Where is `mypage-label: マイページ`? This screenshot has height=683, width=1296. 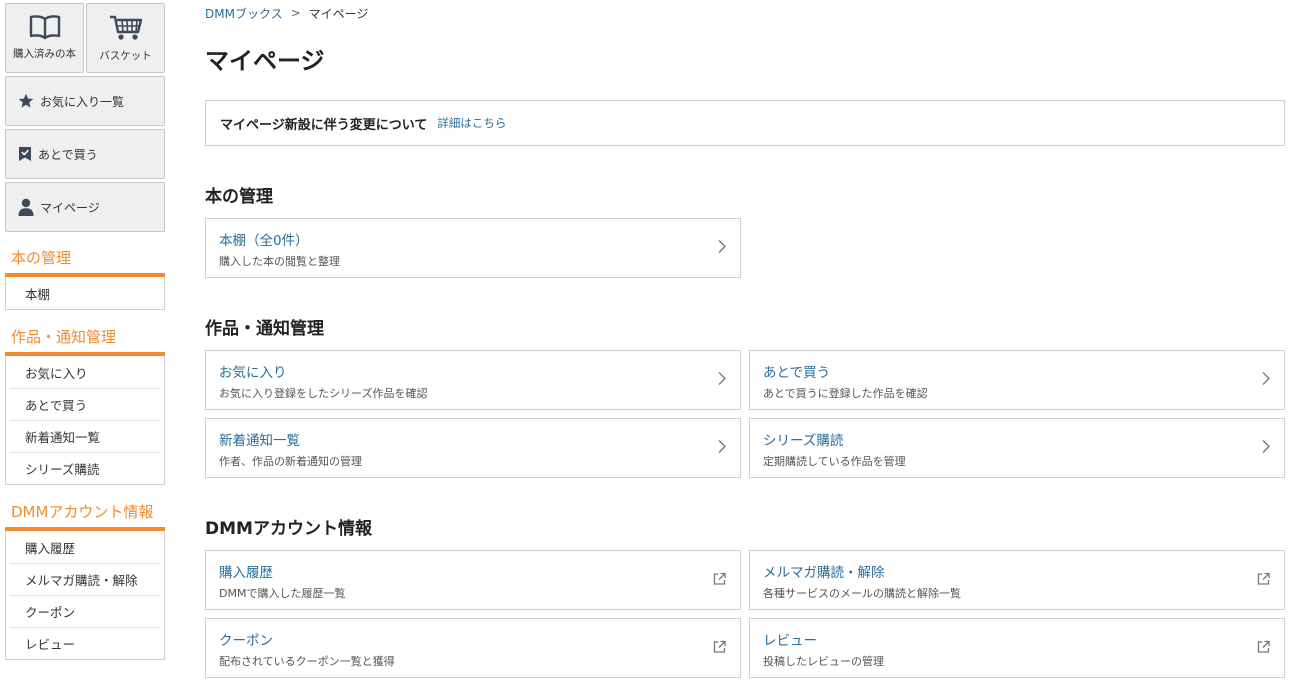 mypage-label: マイページ is located at coordinates (70, 207).